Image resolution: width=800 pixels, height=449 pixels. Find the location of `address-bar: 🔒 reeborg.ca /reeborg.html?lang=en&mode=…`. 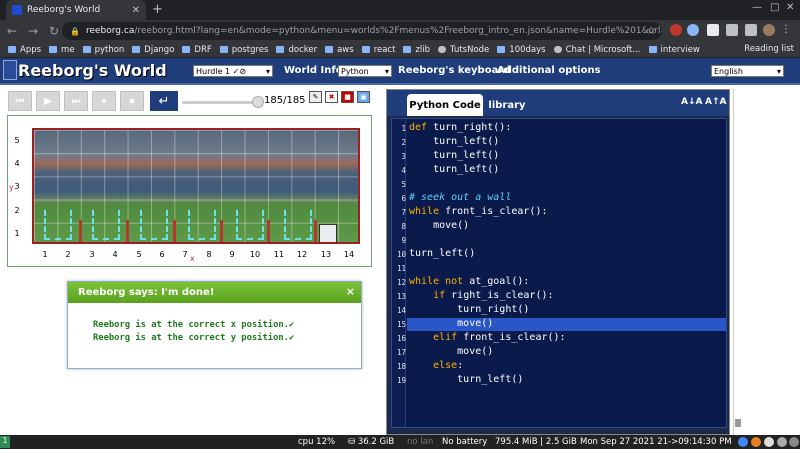

address-bar: 🔒 reeborg.ca /reeborg.html?lang=en&mode=… is located at coordinates (362, 31).